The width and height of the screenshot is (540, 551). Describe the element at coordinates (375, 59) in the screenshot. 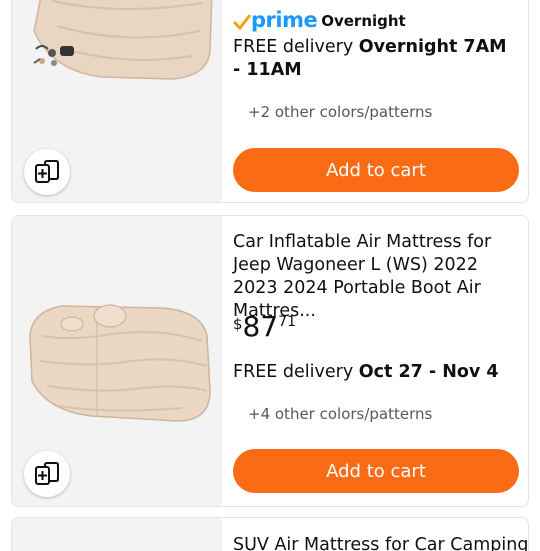

I see `delivery-info: FREE delivery Overnight 7AM - 11AM` at that location.